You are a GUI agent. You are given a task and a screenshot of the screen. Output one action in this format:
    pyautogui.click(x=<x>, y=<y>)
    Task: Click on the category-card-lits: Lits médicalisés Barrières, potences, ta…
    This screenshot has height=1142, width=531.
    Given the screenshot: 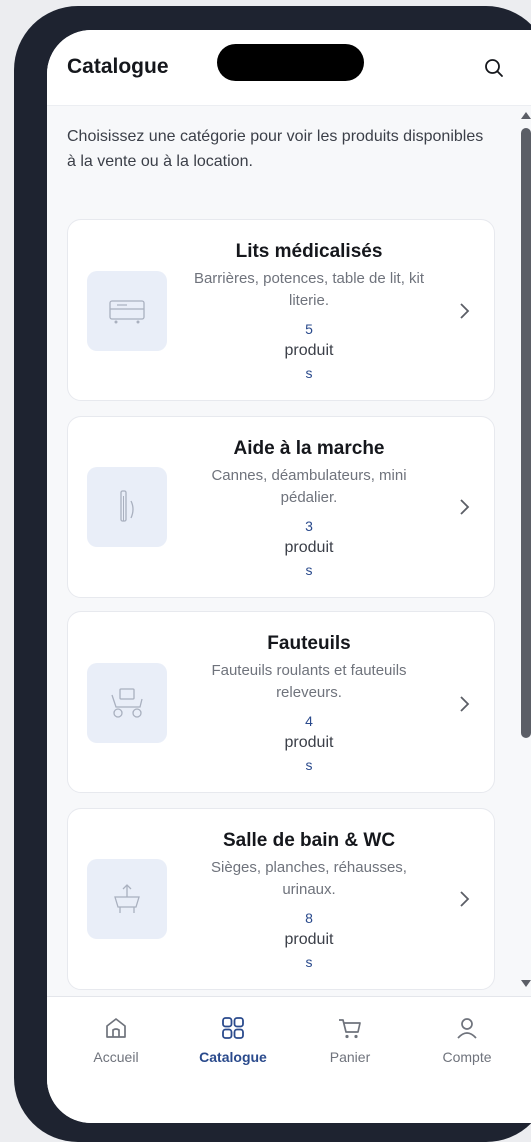 What is the action you would take?
    pyautogui.click(x=281, y=310)
    